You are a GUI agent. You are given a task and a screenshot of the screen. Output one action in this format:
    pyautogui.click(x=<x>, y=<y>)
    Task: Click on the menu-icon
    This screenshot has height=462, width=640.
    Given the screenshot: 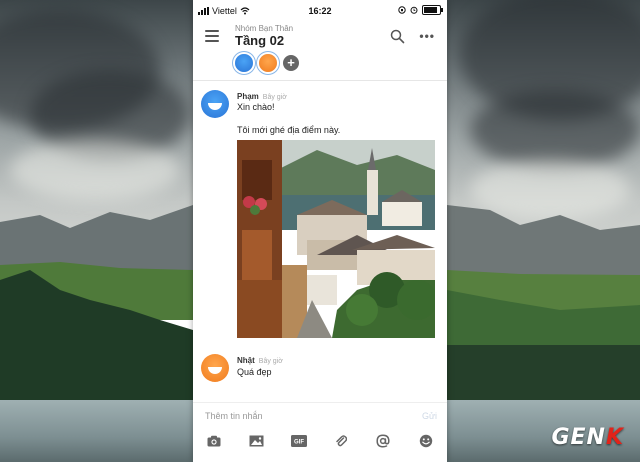 What is the action you would take?
    pyautogui.click(x=212, y=37)
    